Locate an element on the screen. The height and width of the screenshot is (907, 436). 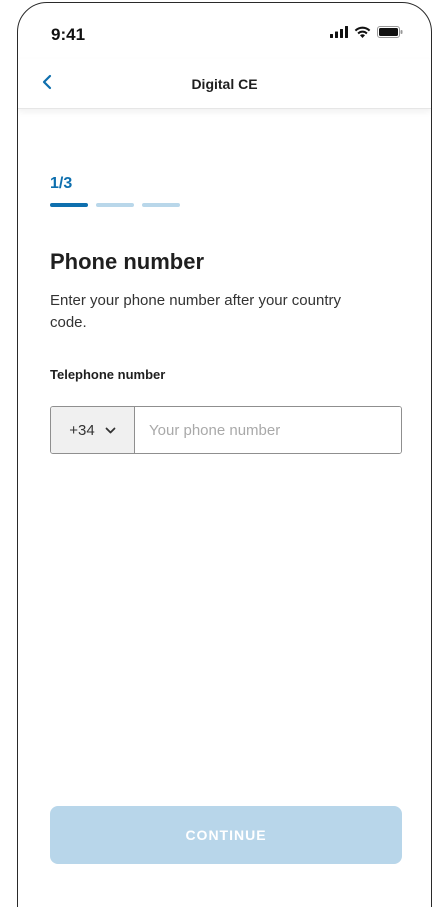
signal-icon is located at coordinates (339, 32).